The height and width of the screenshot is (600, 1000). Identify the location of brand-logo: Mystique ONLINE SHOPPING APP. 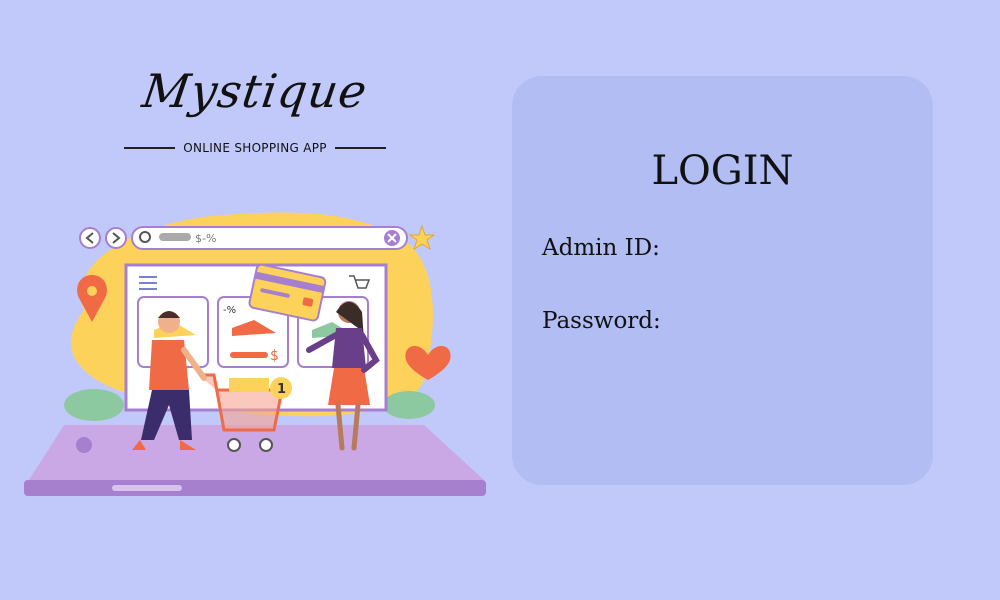
(255, 110).